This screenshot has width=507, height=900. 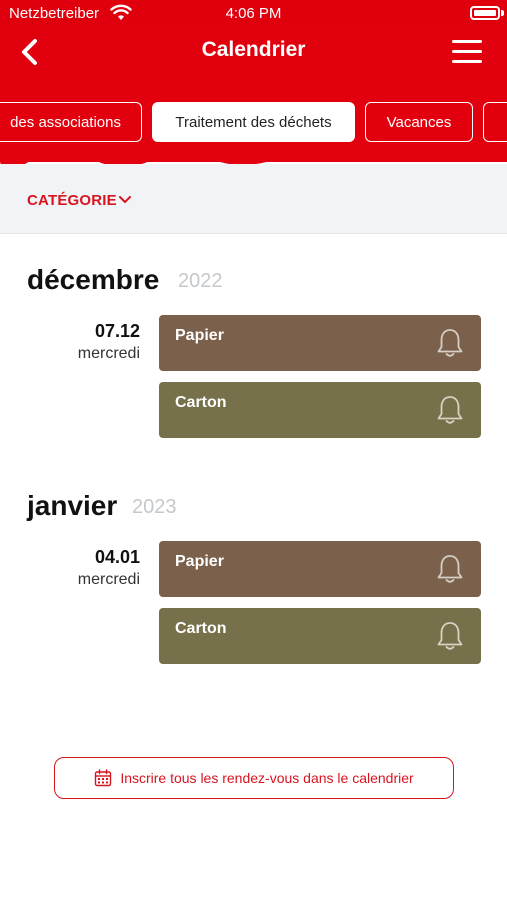 What do you see at coordinates (154, 507) in the screenshot?
I see `month-year: 2023` at bounding box center [154, 507].